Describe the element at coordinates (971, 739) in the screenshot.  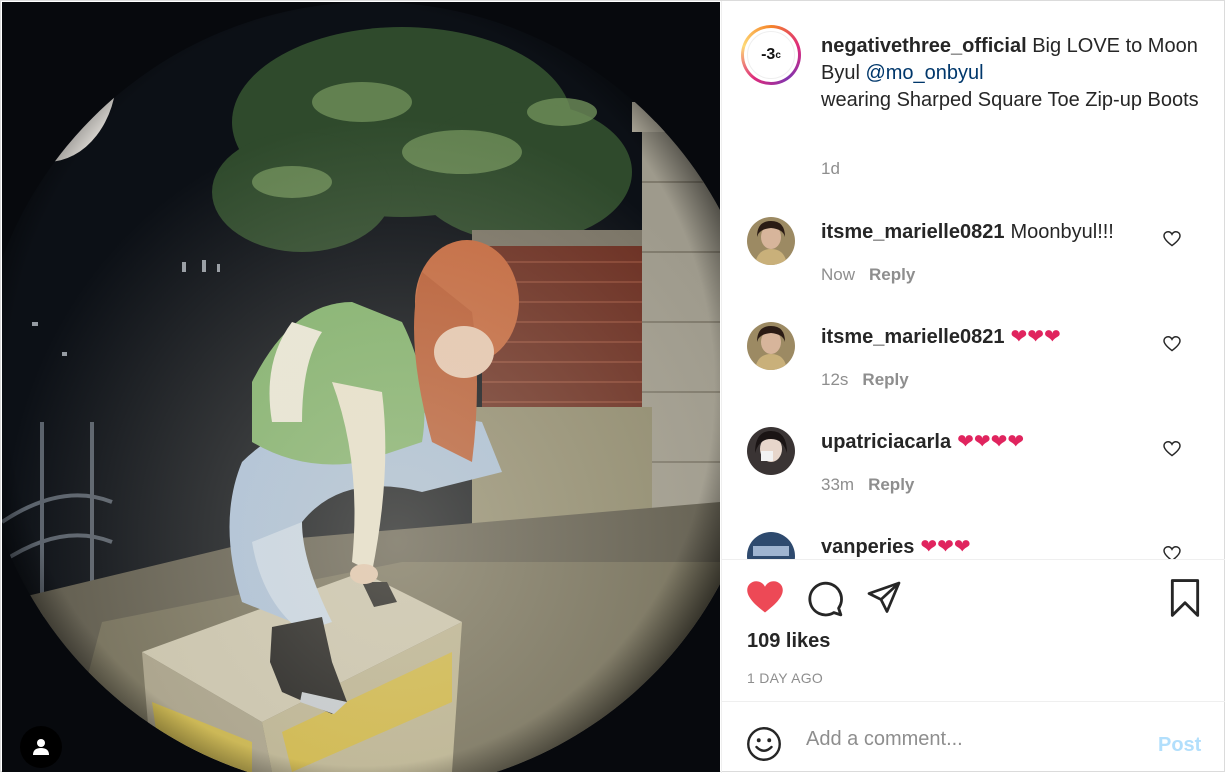
I see `comment-input` at that location.